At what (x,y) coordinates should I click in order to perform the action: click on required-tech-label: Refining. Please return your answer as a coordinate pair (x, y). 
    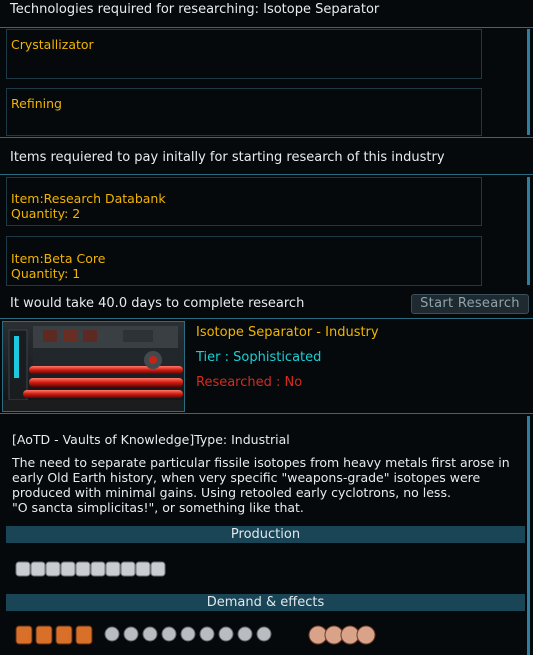
    Looking at the image, I should click on (36, 103).